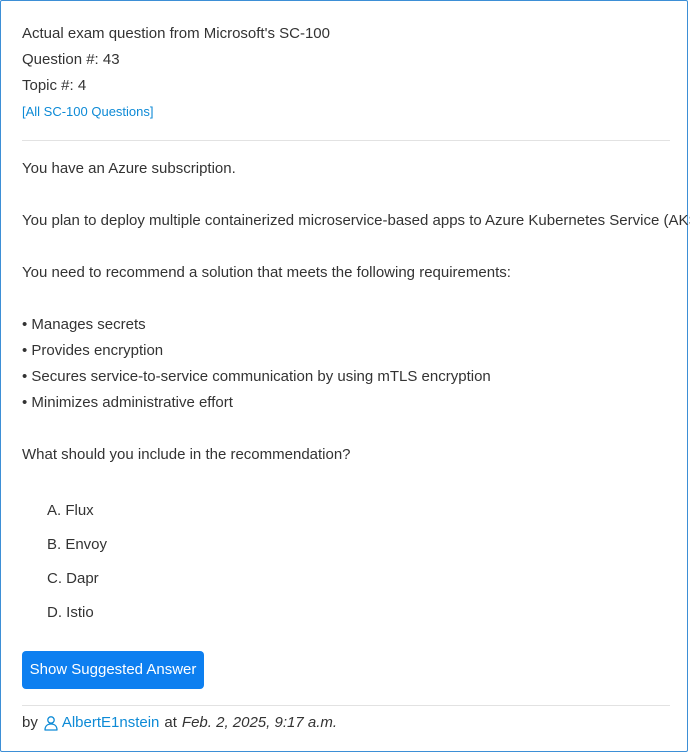  I want to click on user-outline-icon, so click(51, 723).